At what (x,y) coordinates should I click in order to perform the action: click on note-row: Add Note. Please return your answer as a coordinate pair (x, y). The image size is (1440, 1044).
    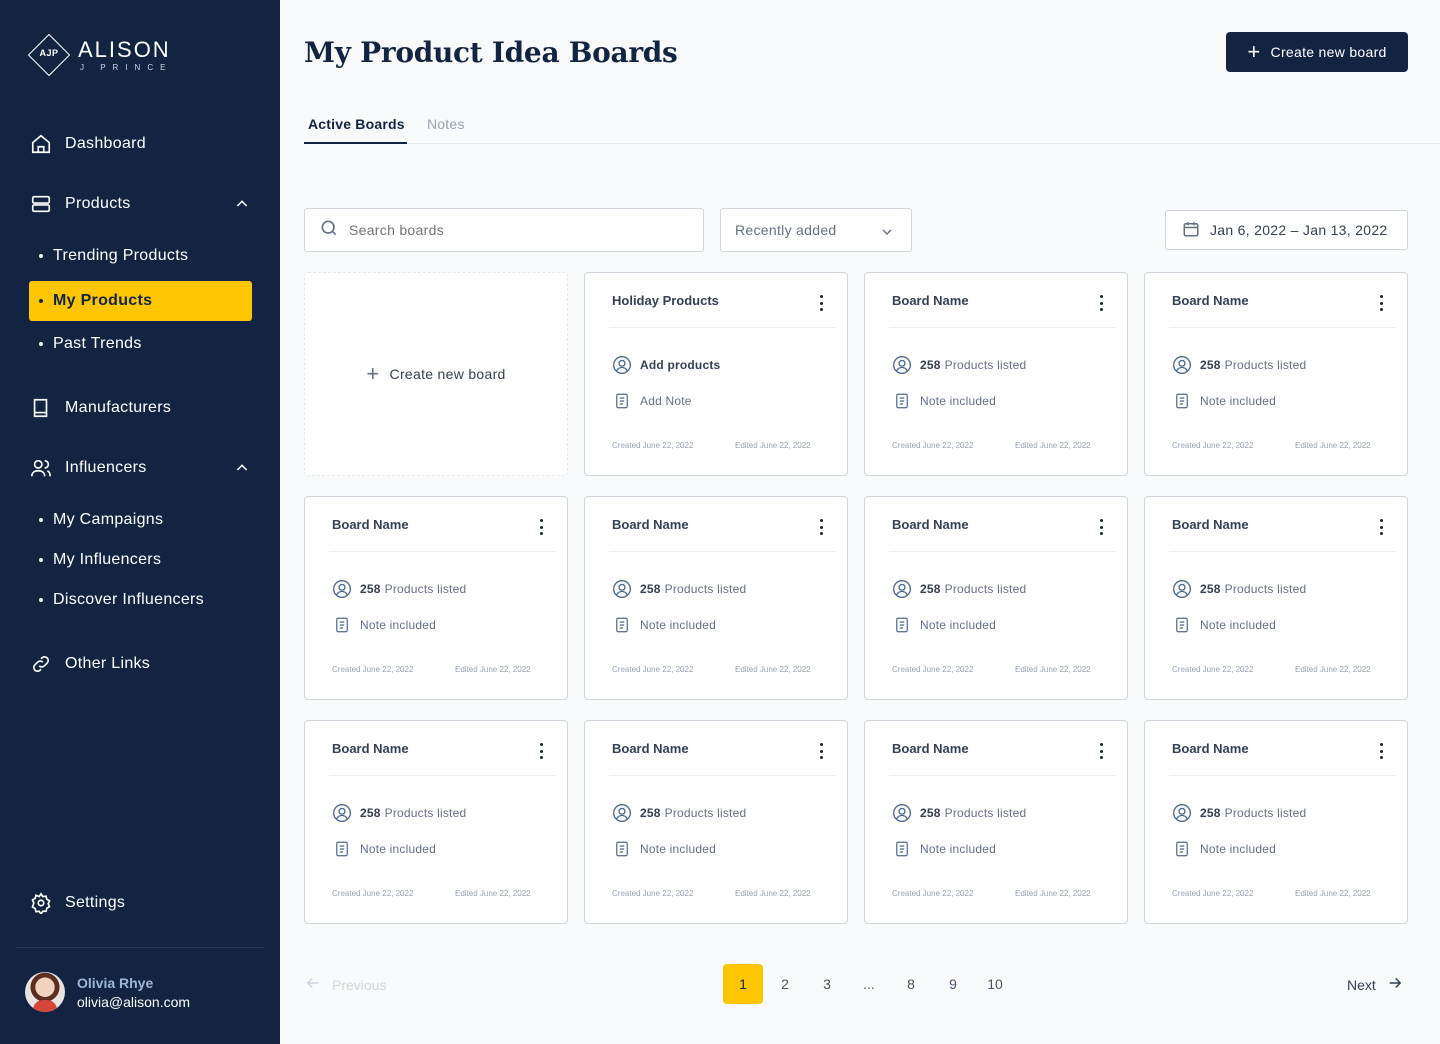
    Looking at the image, I should click on (652, 401).